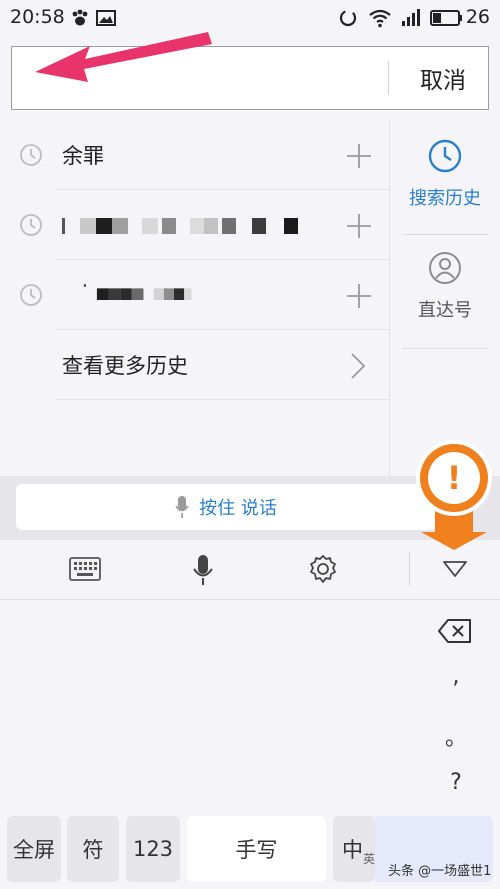  Describe the element at coordinates (222, 399) in the screenshot. I see `row-divider` at that location.